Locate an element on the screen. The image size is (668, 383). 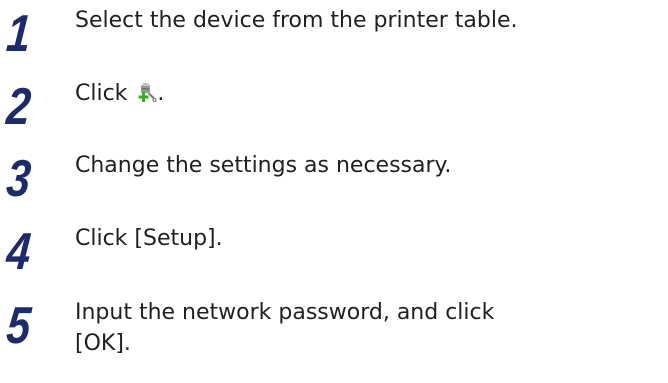
step-text: Click . is located at coordinates (370, 93).